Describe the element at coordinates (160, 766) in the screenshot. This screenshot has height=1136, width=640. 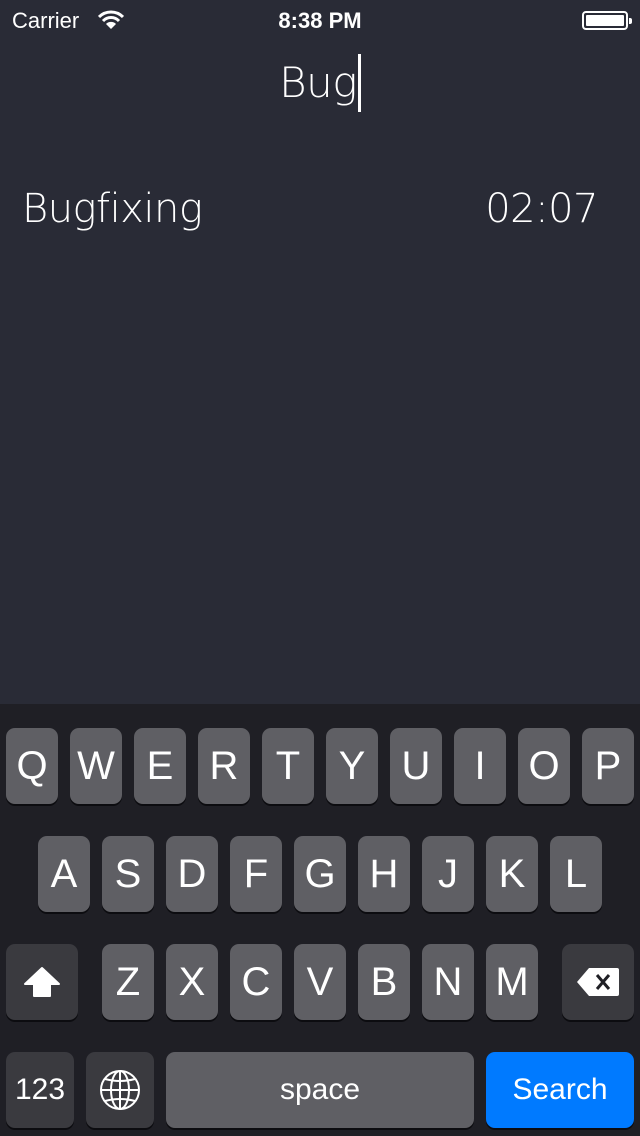
I see `key-e: E` at that location.